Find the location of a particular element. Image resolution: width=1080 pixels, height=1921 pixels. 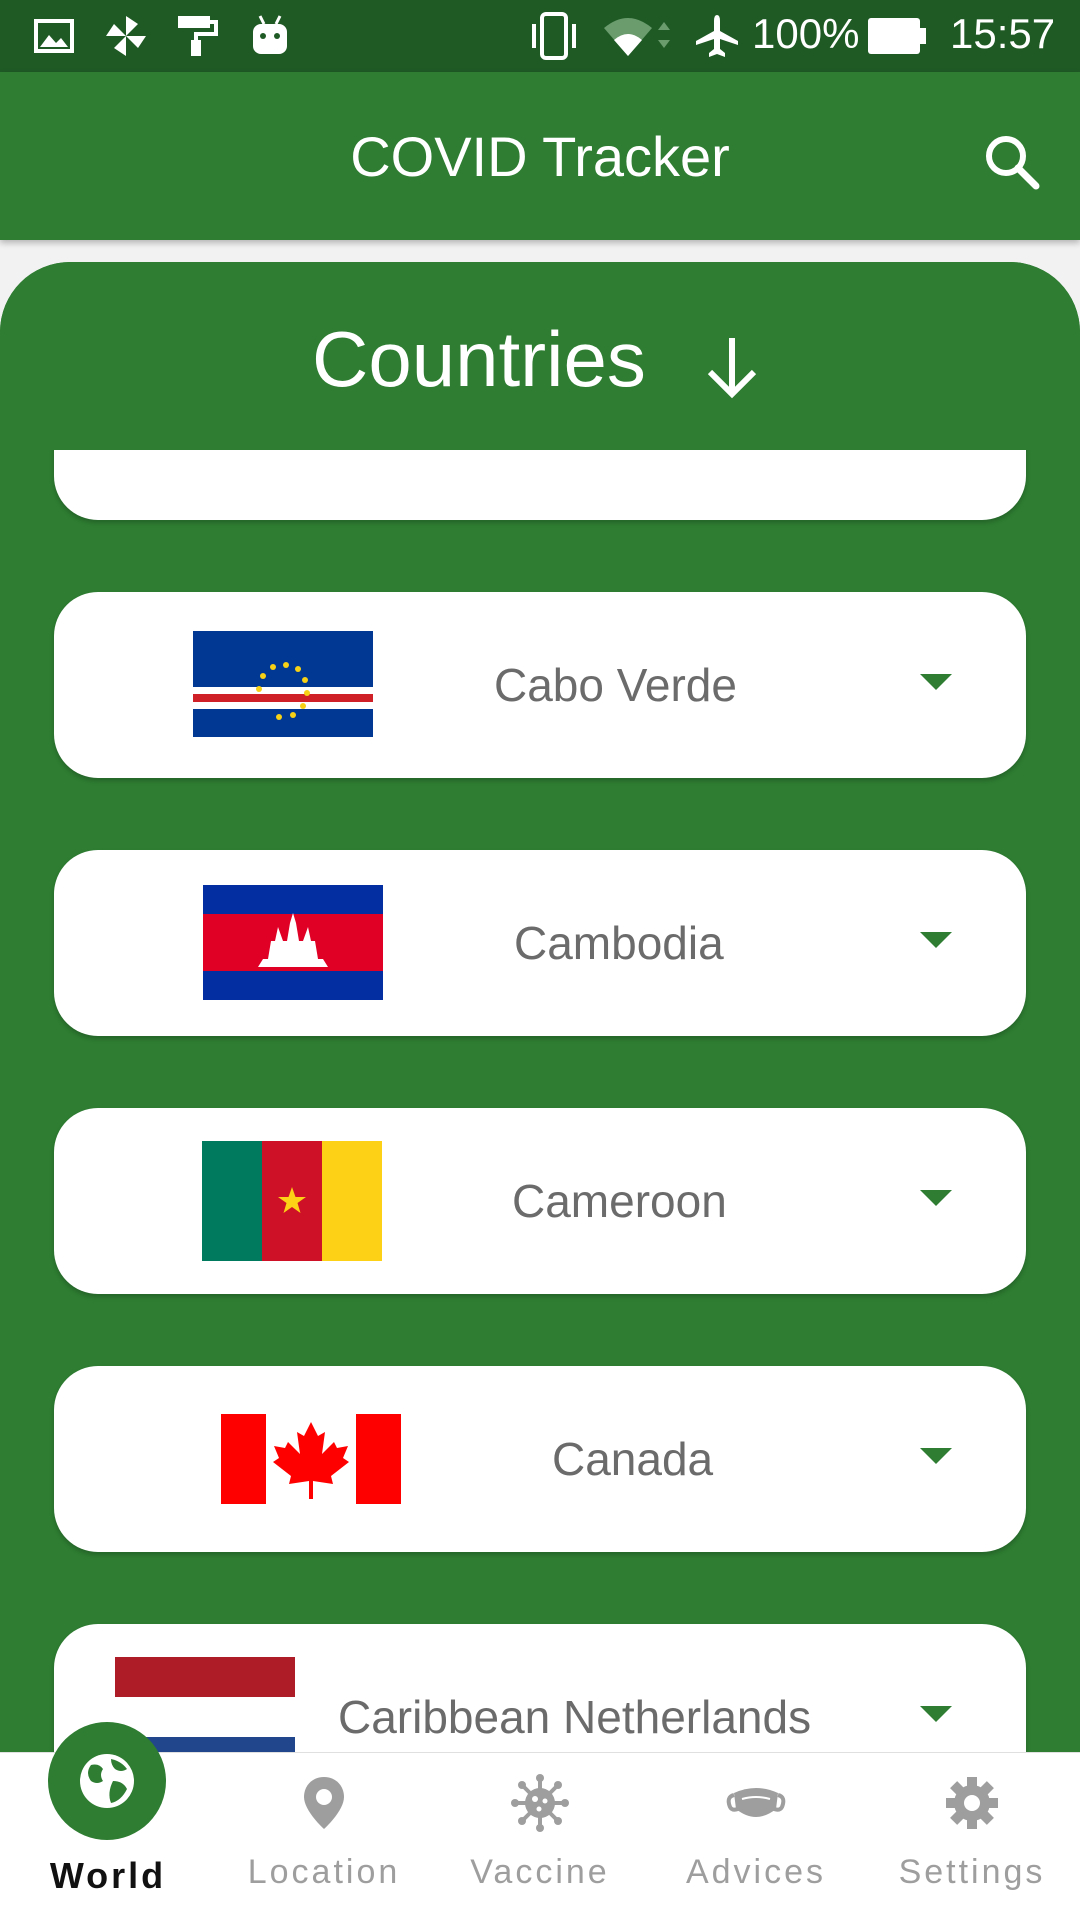

country-name: Canada is located at coordinates (633, 1459).